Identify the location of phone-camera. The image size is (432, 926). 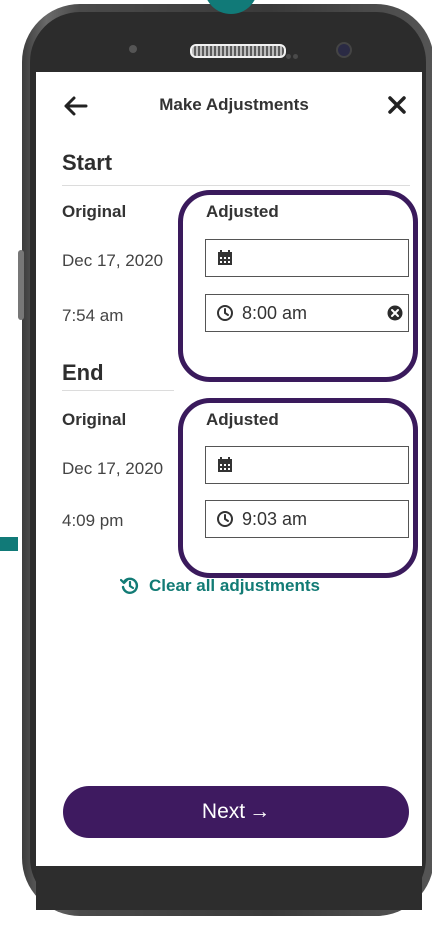
(344, 50).